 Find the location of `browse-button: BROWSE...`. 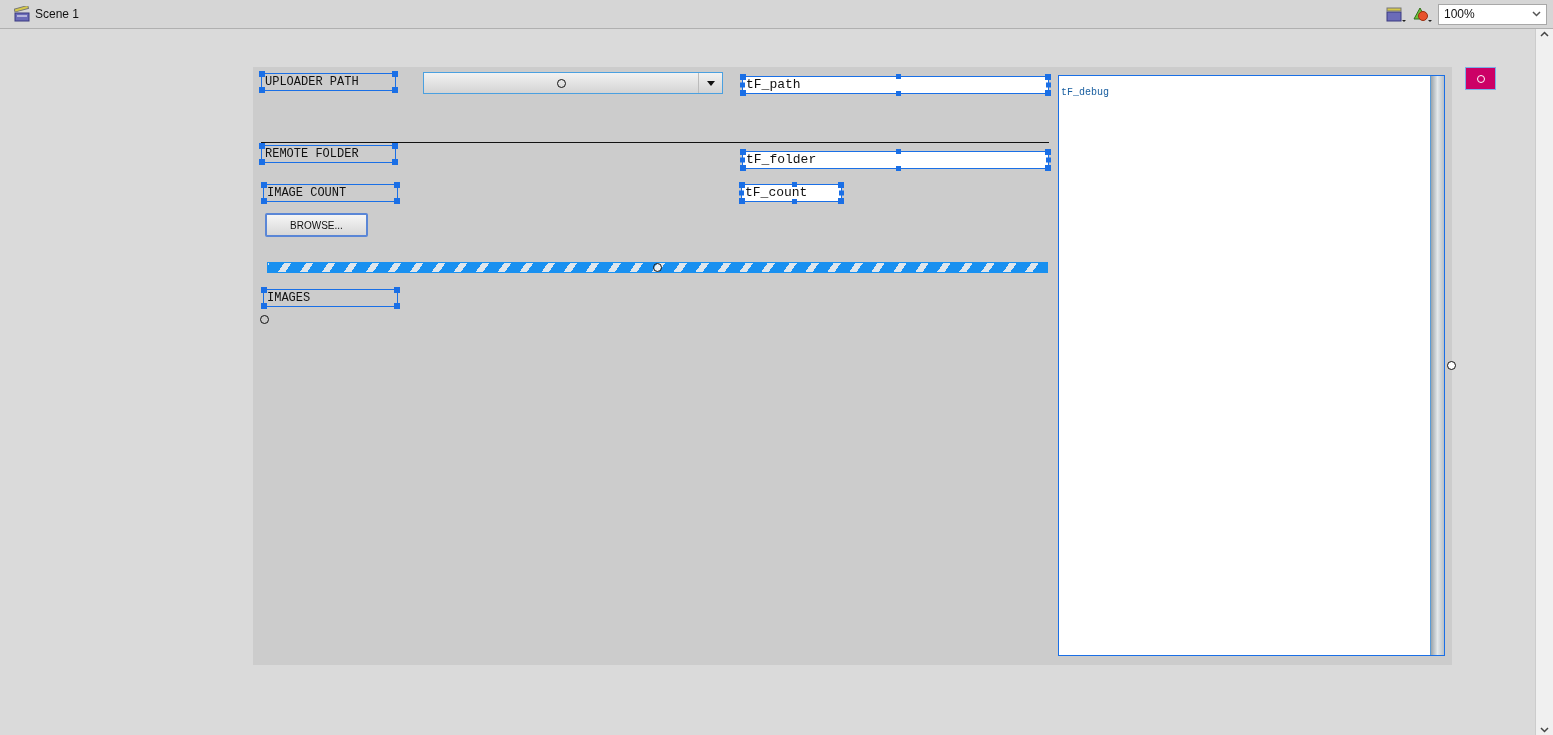

browse-button: BROWSE... is located at coordinates (316, 225).